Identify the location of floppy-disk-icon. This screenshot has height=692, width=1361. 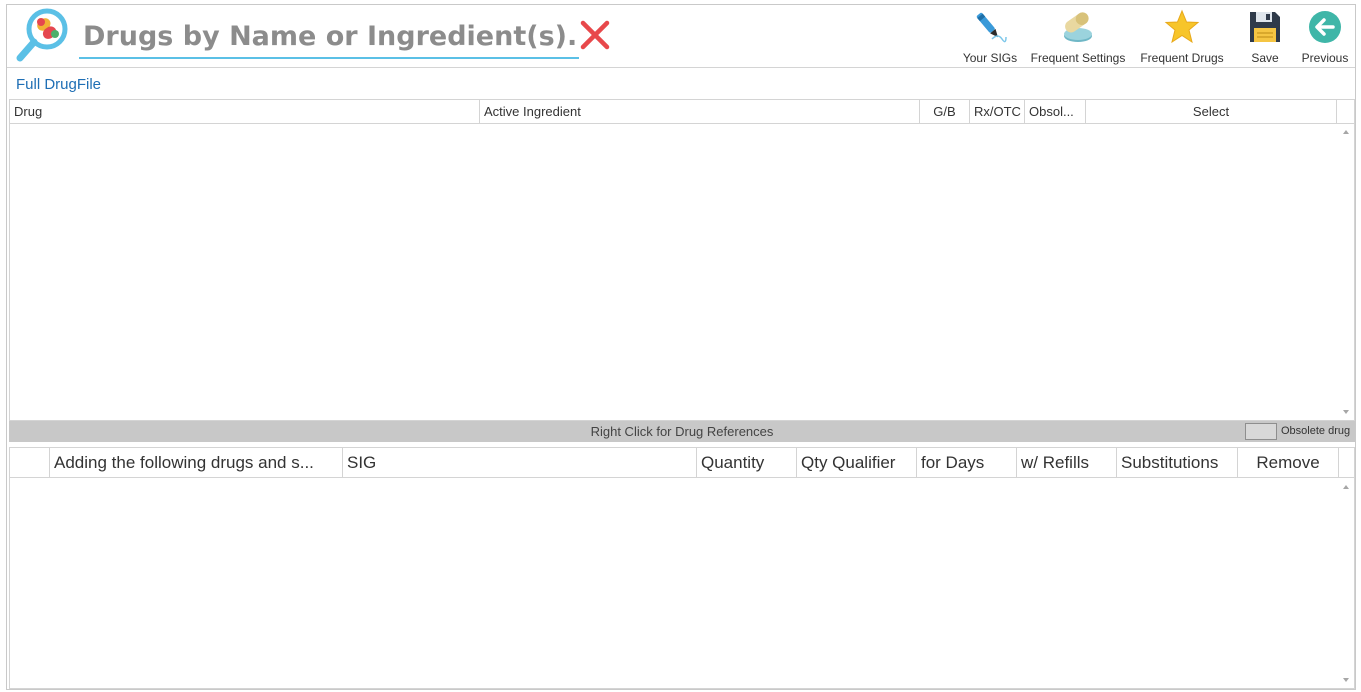
(1265, 27).